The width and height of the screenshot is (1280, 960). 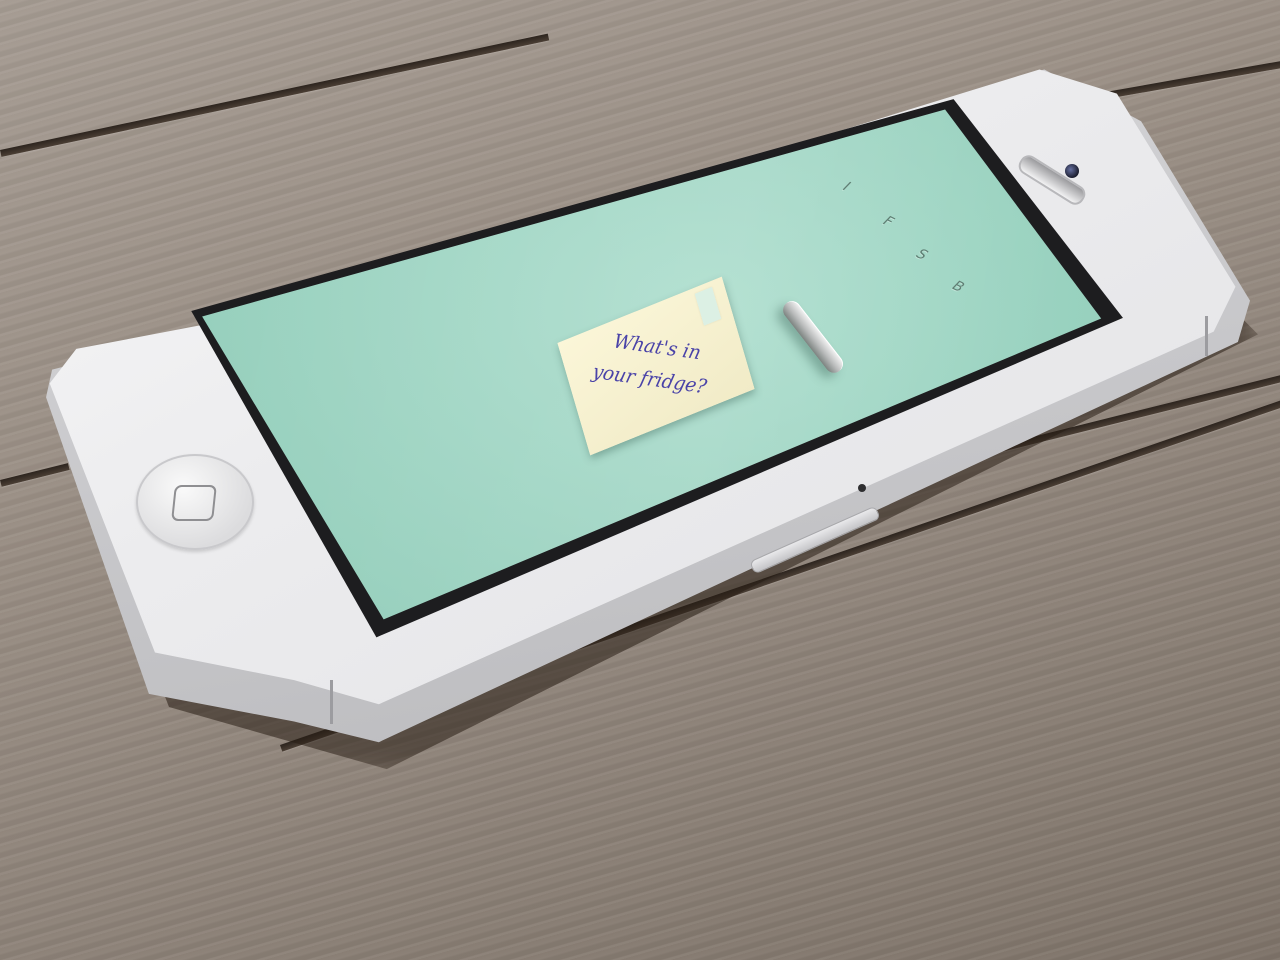 What do you see at coordinates (649, 364) in the screenshot?
I see `sticky-note-text: What's in your fridge?` at bounding box center [649, 364].